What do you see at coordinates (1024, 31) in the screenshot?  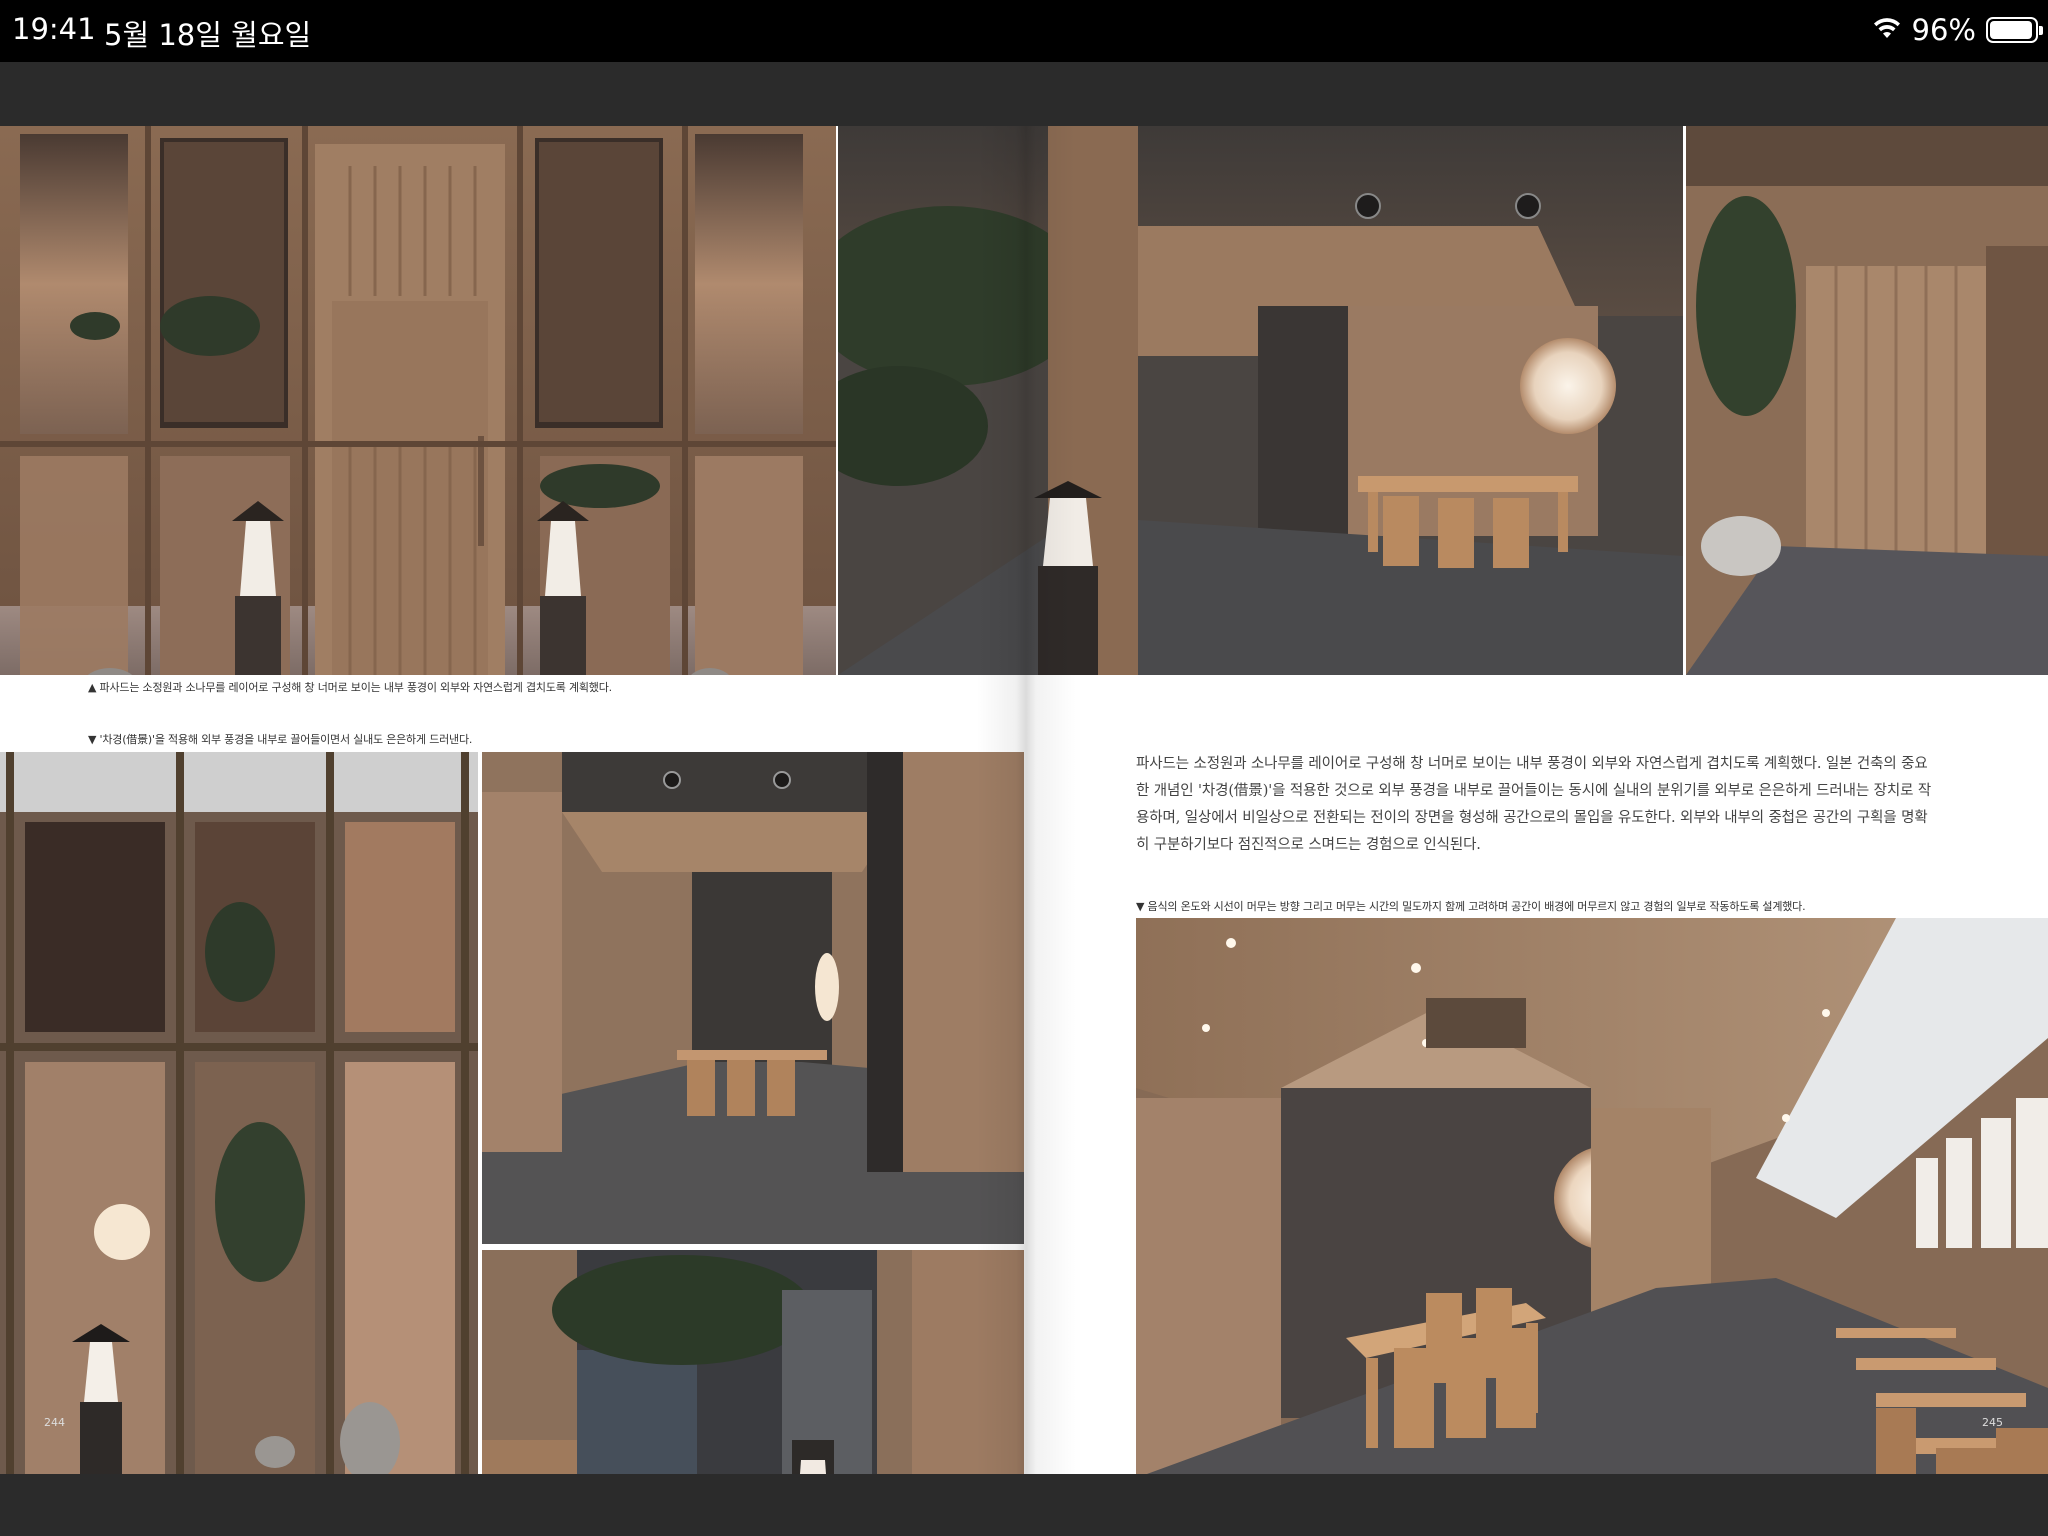 I see `status-bar: 19:41 5월 18일 월요일 96%` at bounding box center [1024, 31].